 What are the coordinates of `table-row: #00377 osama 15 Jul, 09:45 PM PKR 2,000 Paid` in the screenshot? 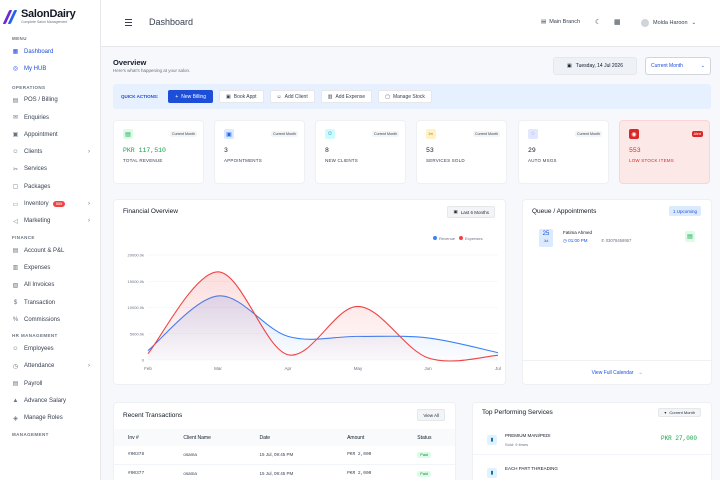 It's located at (284, 472).